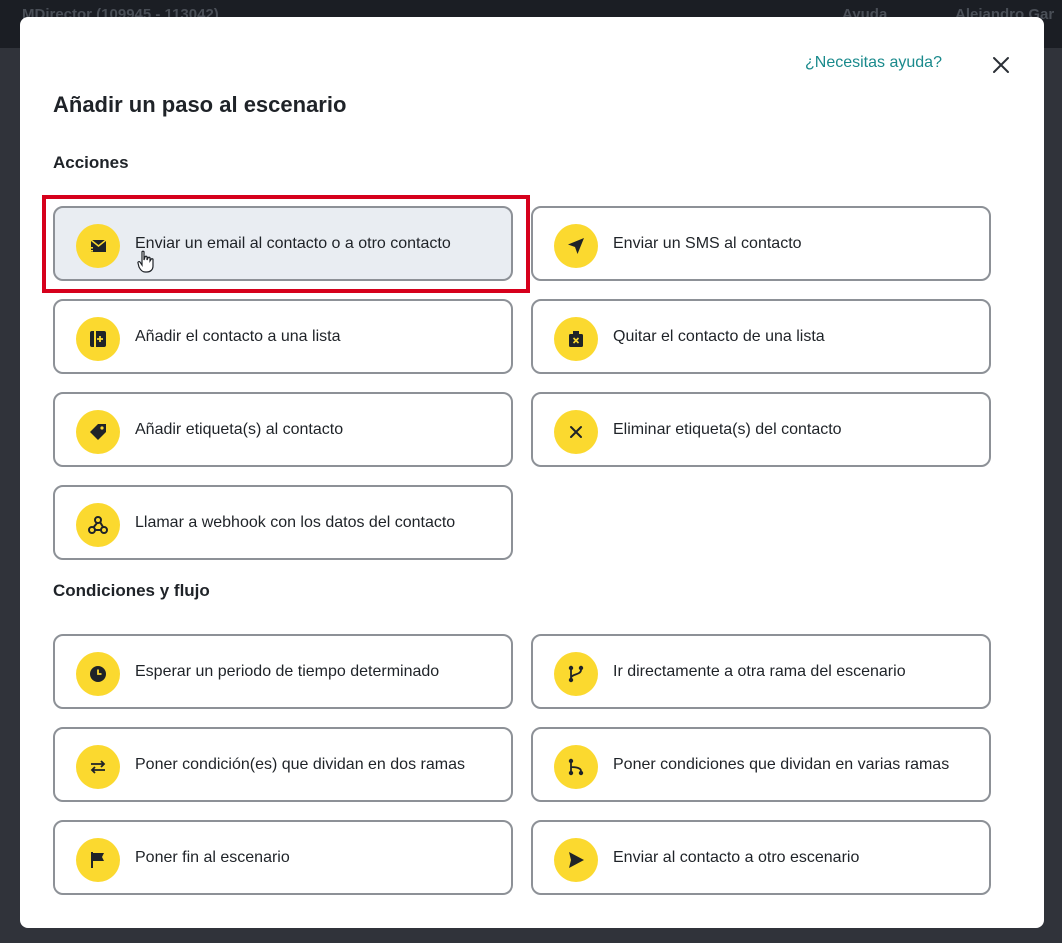 The width and height of the screenshot is (1062, 943). Describe the element at coordinates (719, 336) in the screenshot. I see `option-label: Quitar el contacto de una lista` at that location.